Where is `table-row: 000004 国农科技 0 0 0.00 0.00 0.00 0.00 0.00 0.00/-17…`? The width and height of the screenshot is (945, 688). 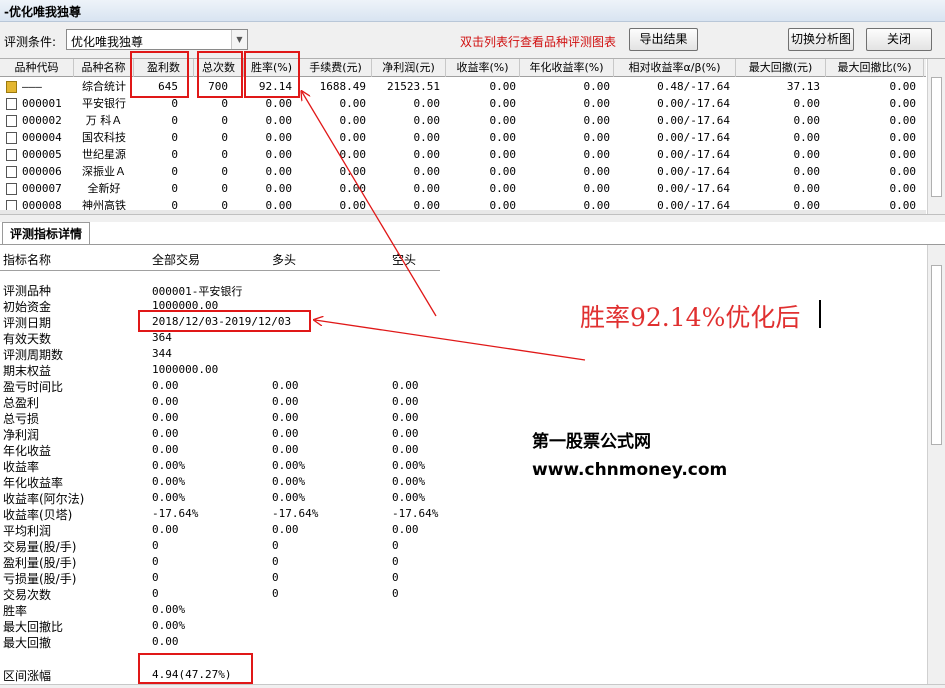 table-row: 000004 国农科技 0 0 0.00 0.00 0.00 0.00 0.00 0.00/-17… is located at coordinates (463, 137).